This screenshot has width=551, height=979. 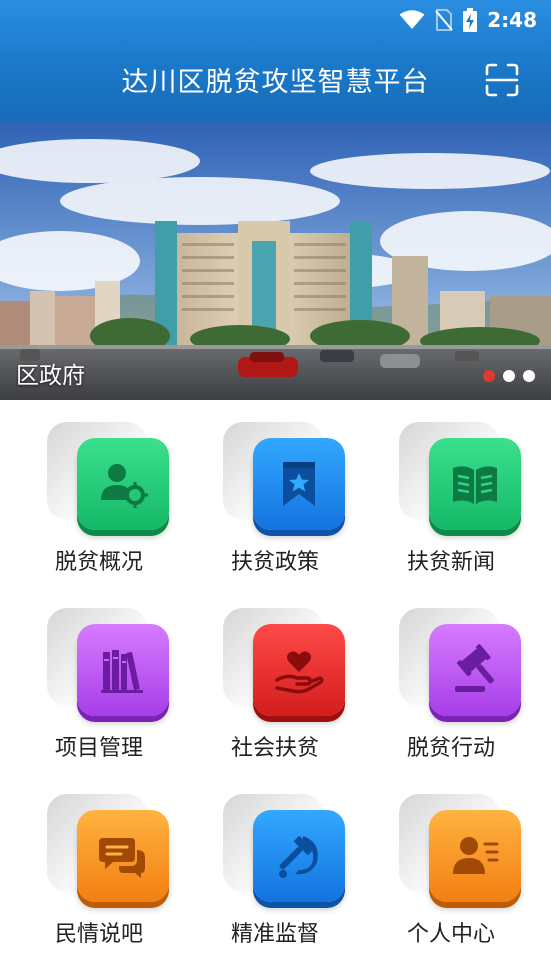 What do you see at coordinates (274, 934) in the screenshot?
I see `menu-item-label: 精准监督` at bounding box center [274, 934].